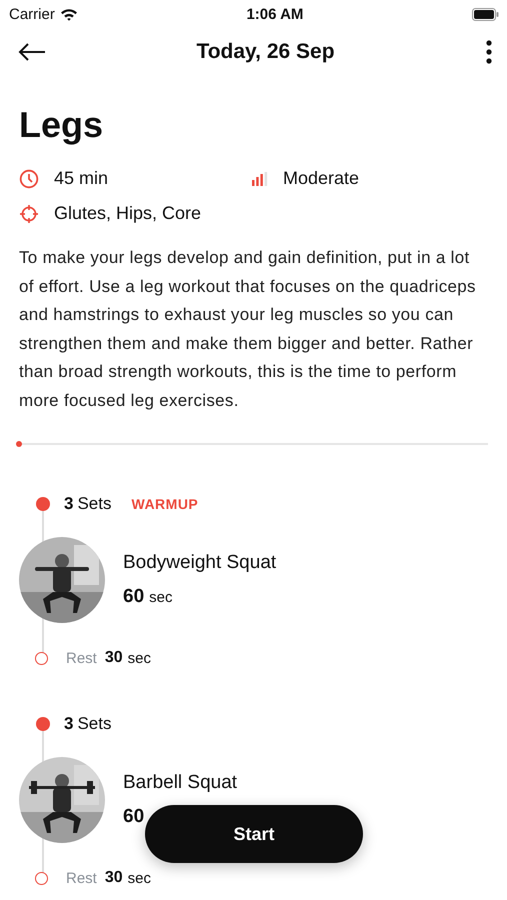 This screenshot has height=900, width=507. I want to click on battery-icon, so click(485, 14).